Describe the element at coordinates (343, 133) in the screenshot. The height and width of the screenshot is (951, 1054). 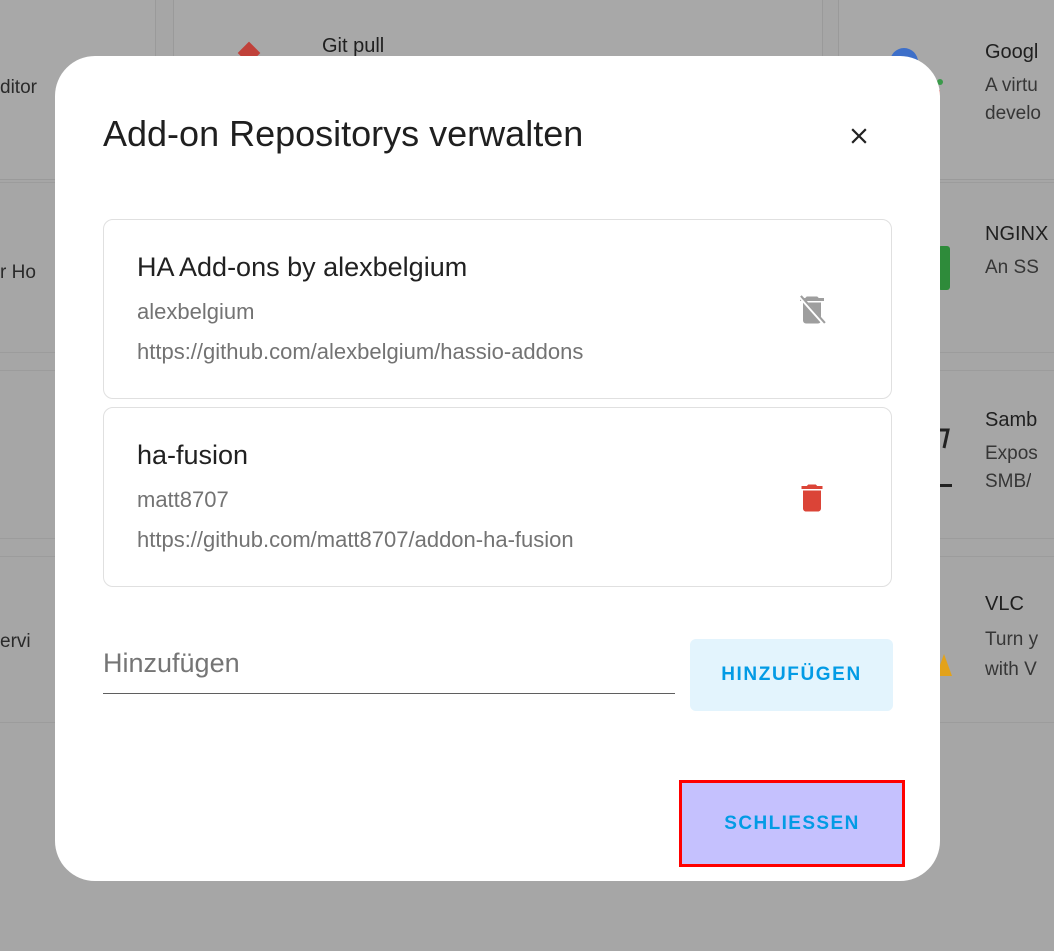
I see `dialog-title: Add-on Repositorys verwalten` at that location.